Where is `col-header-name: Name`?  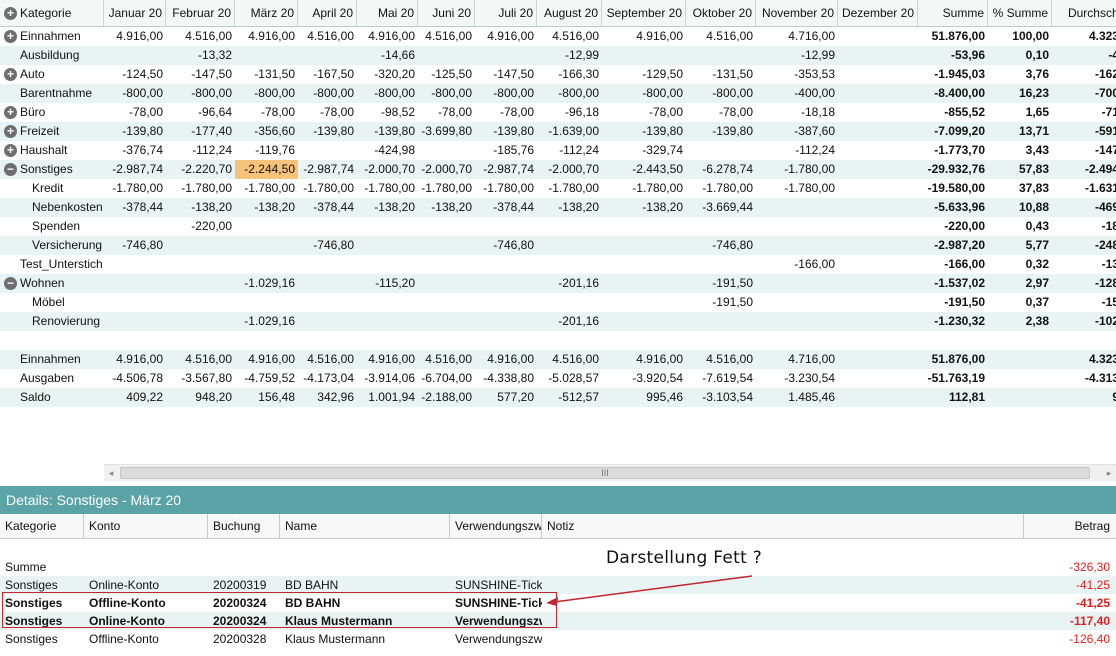
col-header-name: Name is located at coordinates (365, 526).